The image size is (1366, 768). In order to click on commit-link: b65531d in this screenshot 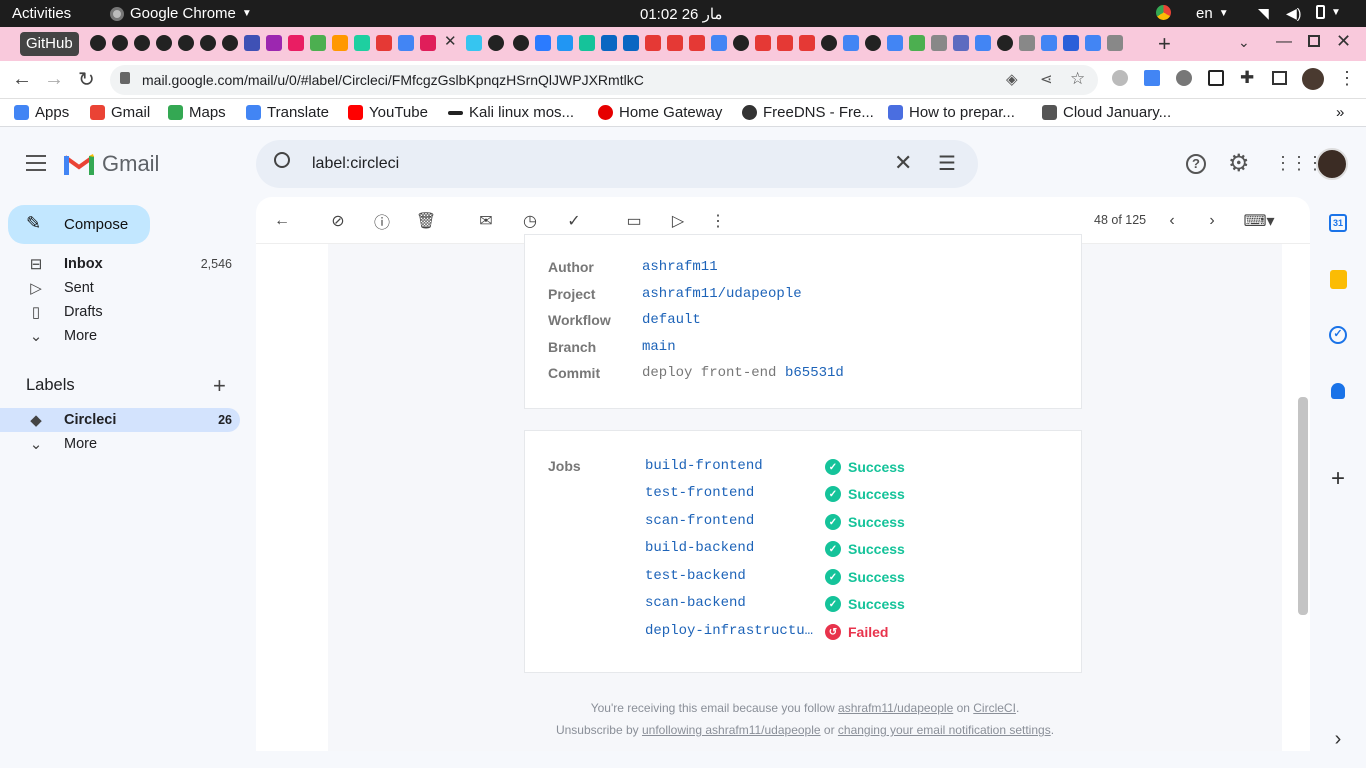, I will do `click(814, 373)`.